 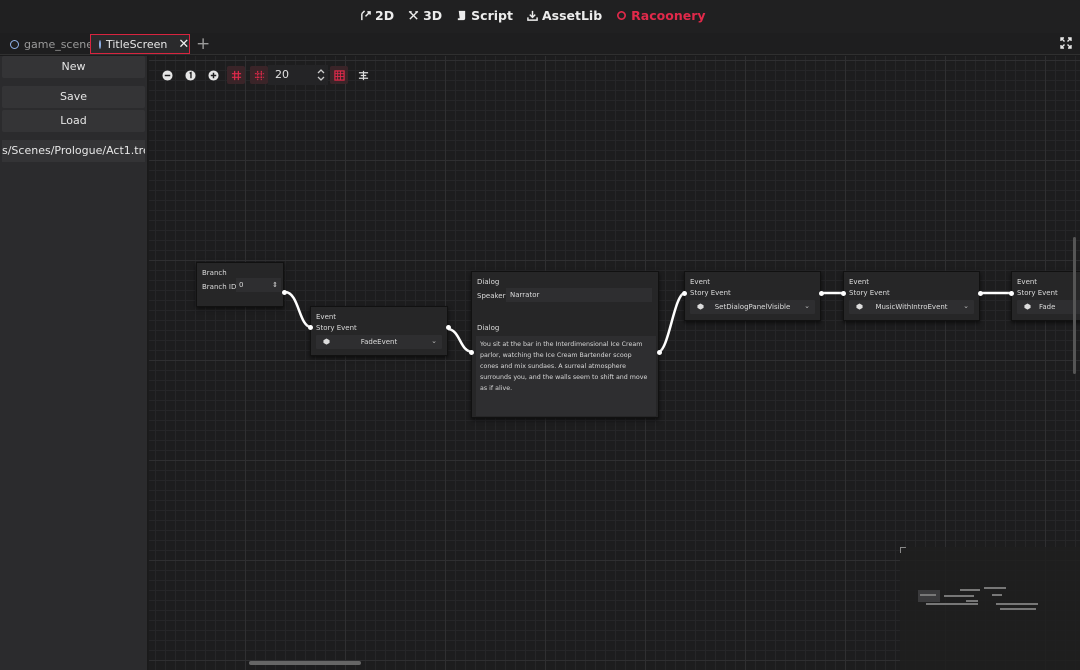 I want to click on scene-tab-title-screen: TitleScreen ✕, so click(x=140, y=44).